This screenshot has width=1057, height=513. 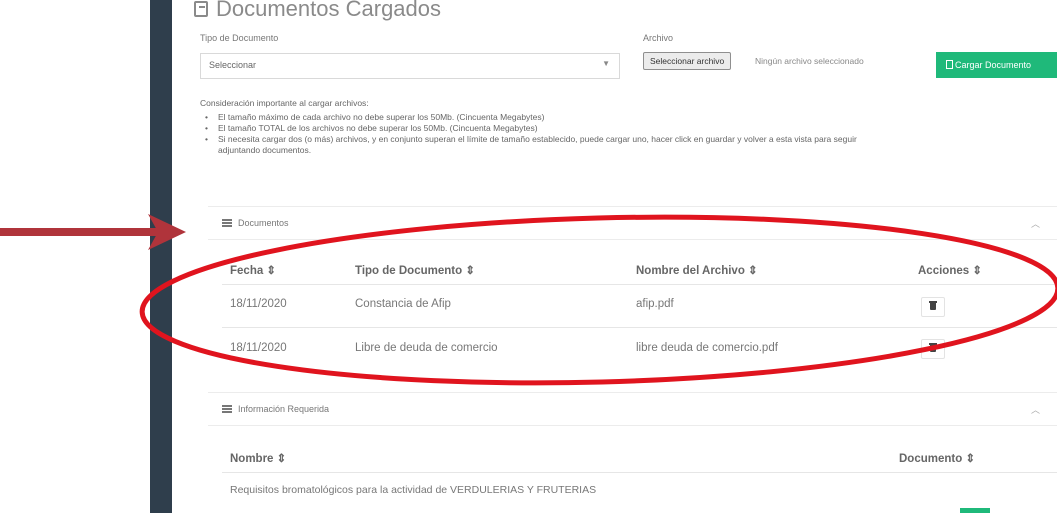 I want to click on annotation-arrow-shaft, so click(x=80, y=232).